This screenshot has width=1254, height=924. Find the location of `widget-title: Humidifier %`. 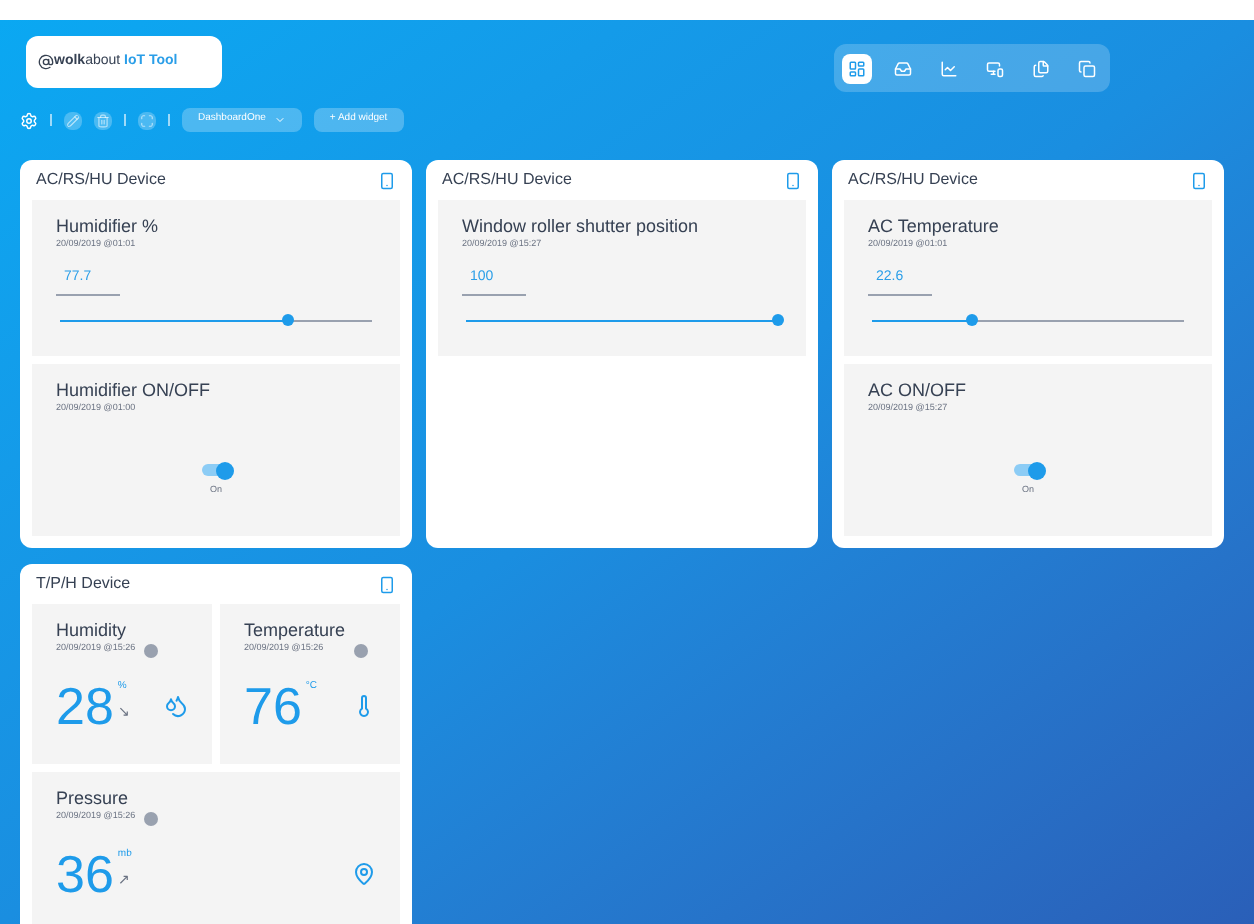

widget-title: Humidifier % is located at coordinates (108, 227).